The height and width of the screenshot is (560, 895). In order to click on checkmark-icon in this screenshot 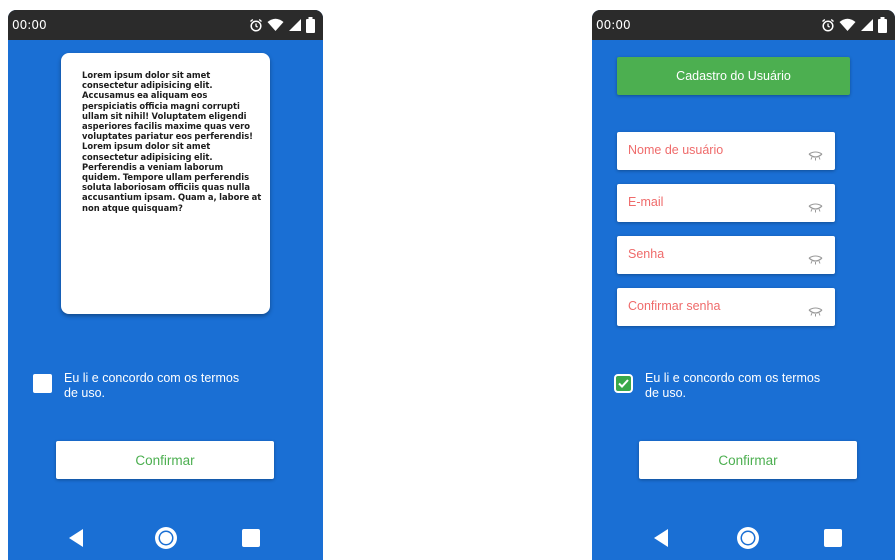, I will do `click(623, 383)`.